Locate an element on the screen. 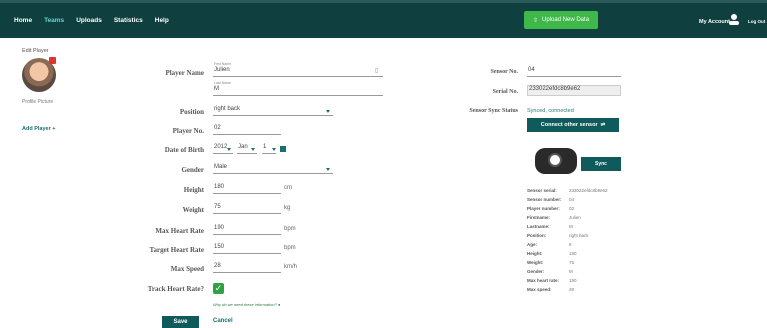 The height and width of the screenshot is (328, 767). first-name-mini-label: First Name is located at coordinates (223, 64).